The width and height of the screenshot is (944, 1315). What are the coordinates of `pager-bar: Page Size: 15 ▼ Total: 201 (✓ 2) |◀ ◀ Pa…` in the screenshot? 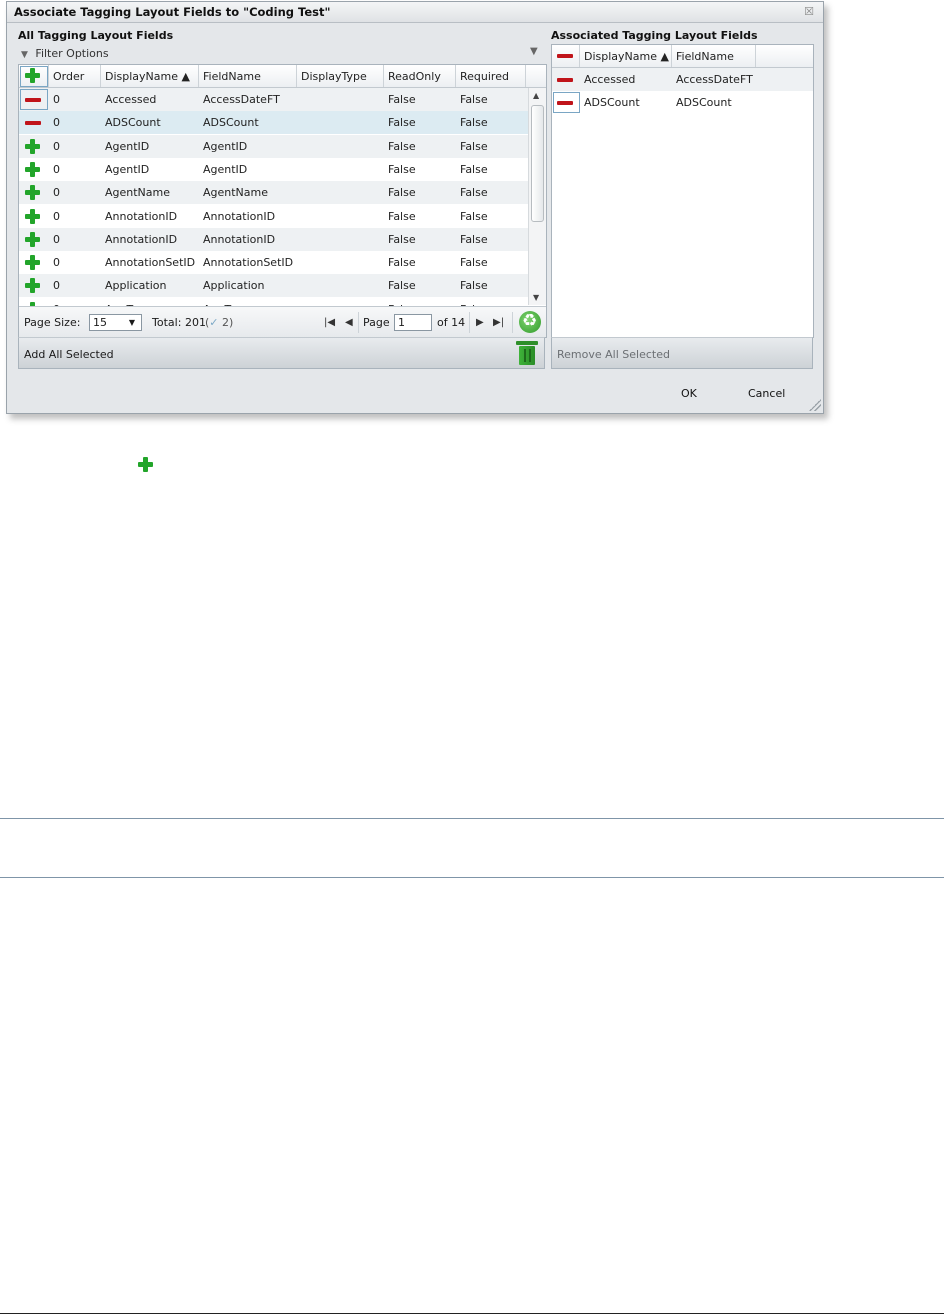 It's located at (282, 321).